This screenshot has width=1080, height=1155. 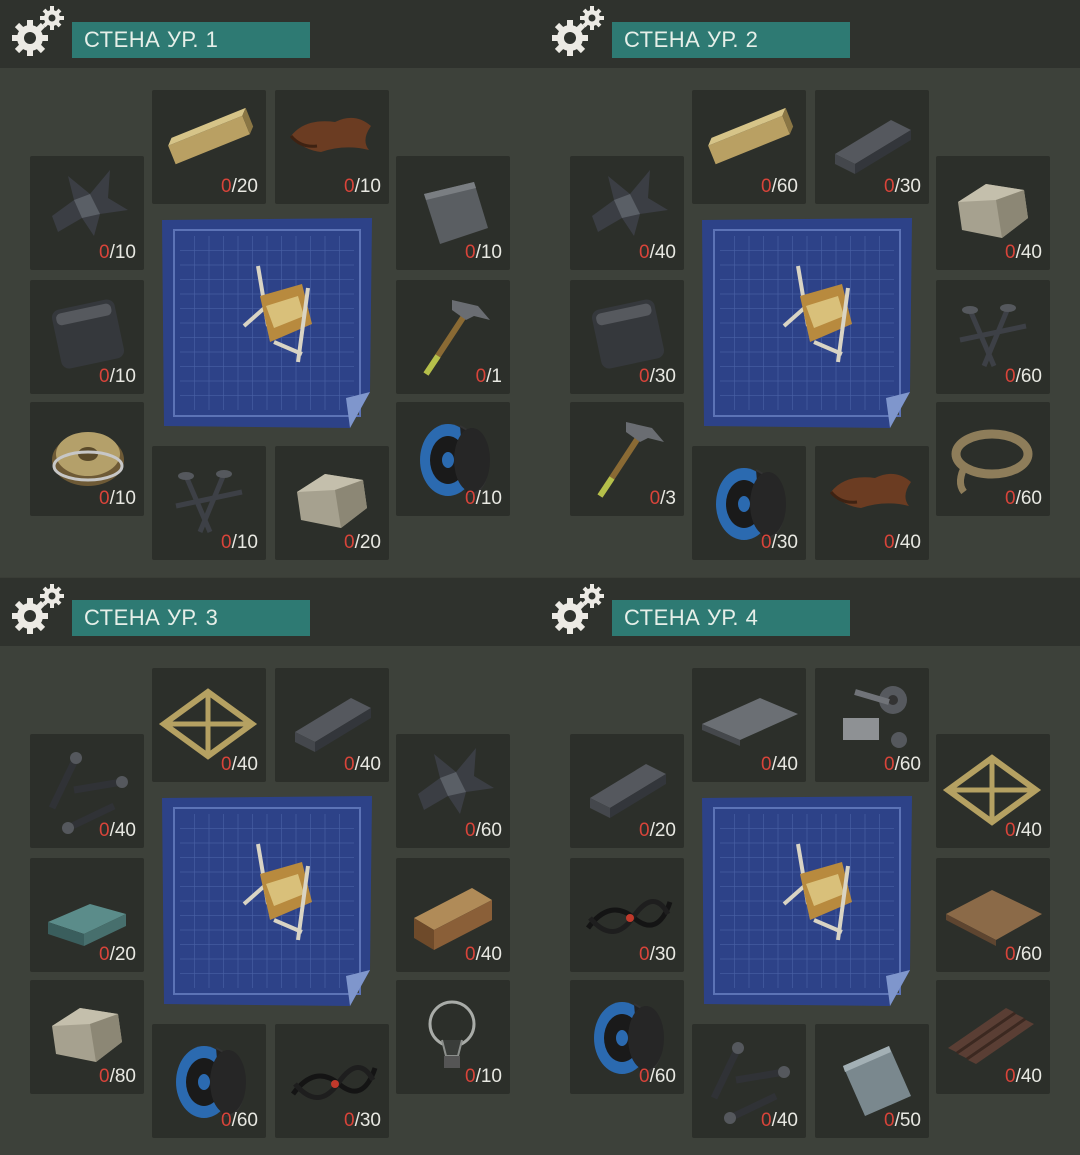 I want to click on ingredient-slot: 0/80, so click(x=87, y=1037).